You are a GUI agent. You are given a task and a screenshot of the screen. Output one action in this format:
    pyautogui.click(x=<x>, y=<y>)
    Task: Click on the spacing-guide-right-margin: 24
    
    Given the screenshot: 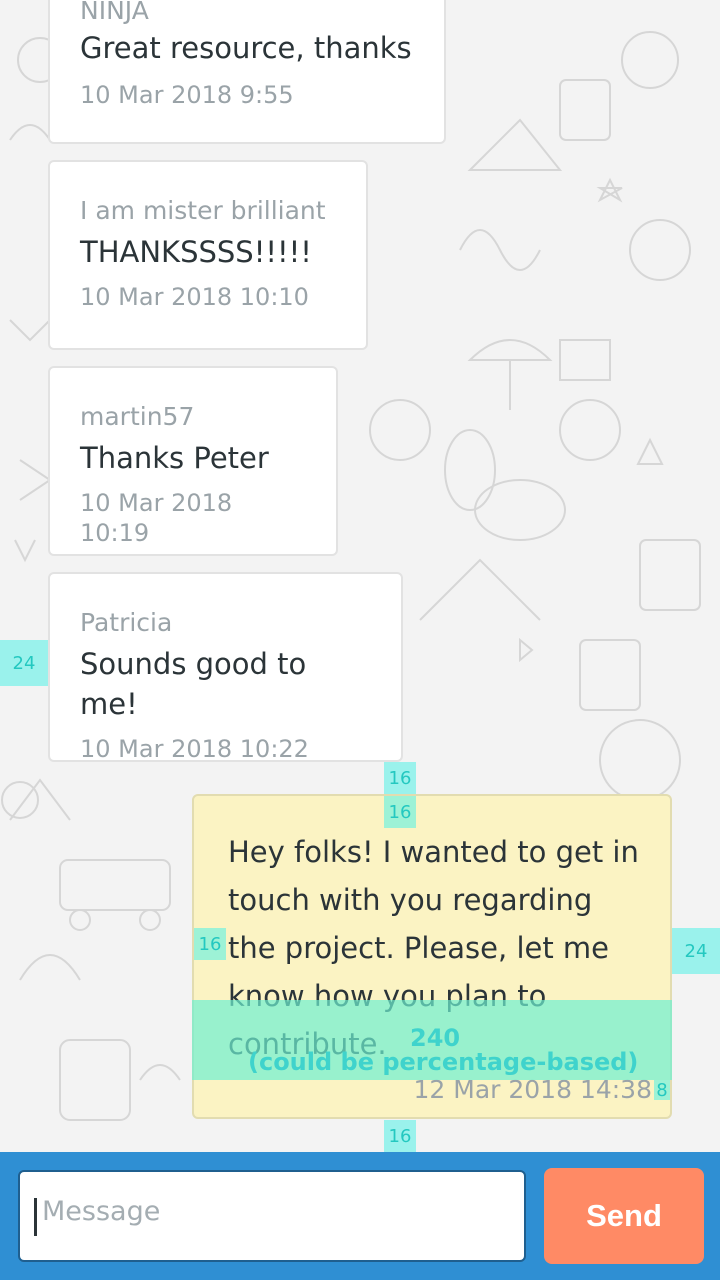 What is the action you would take?
    pyautogui.click(x=696, y=951)
    